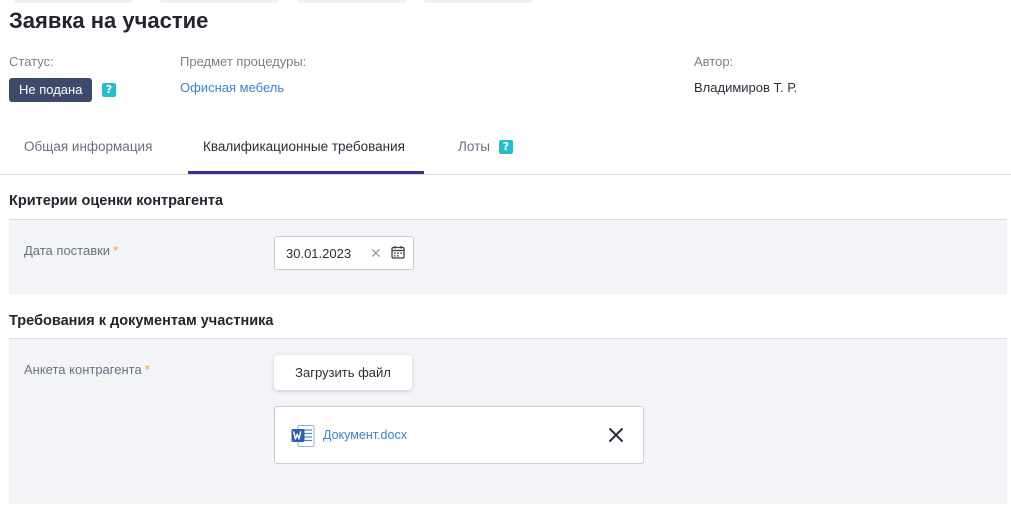  I want to click on delivery-date-label: Дата поставки *, so click(71, 250).